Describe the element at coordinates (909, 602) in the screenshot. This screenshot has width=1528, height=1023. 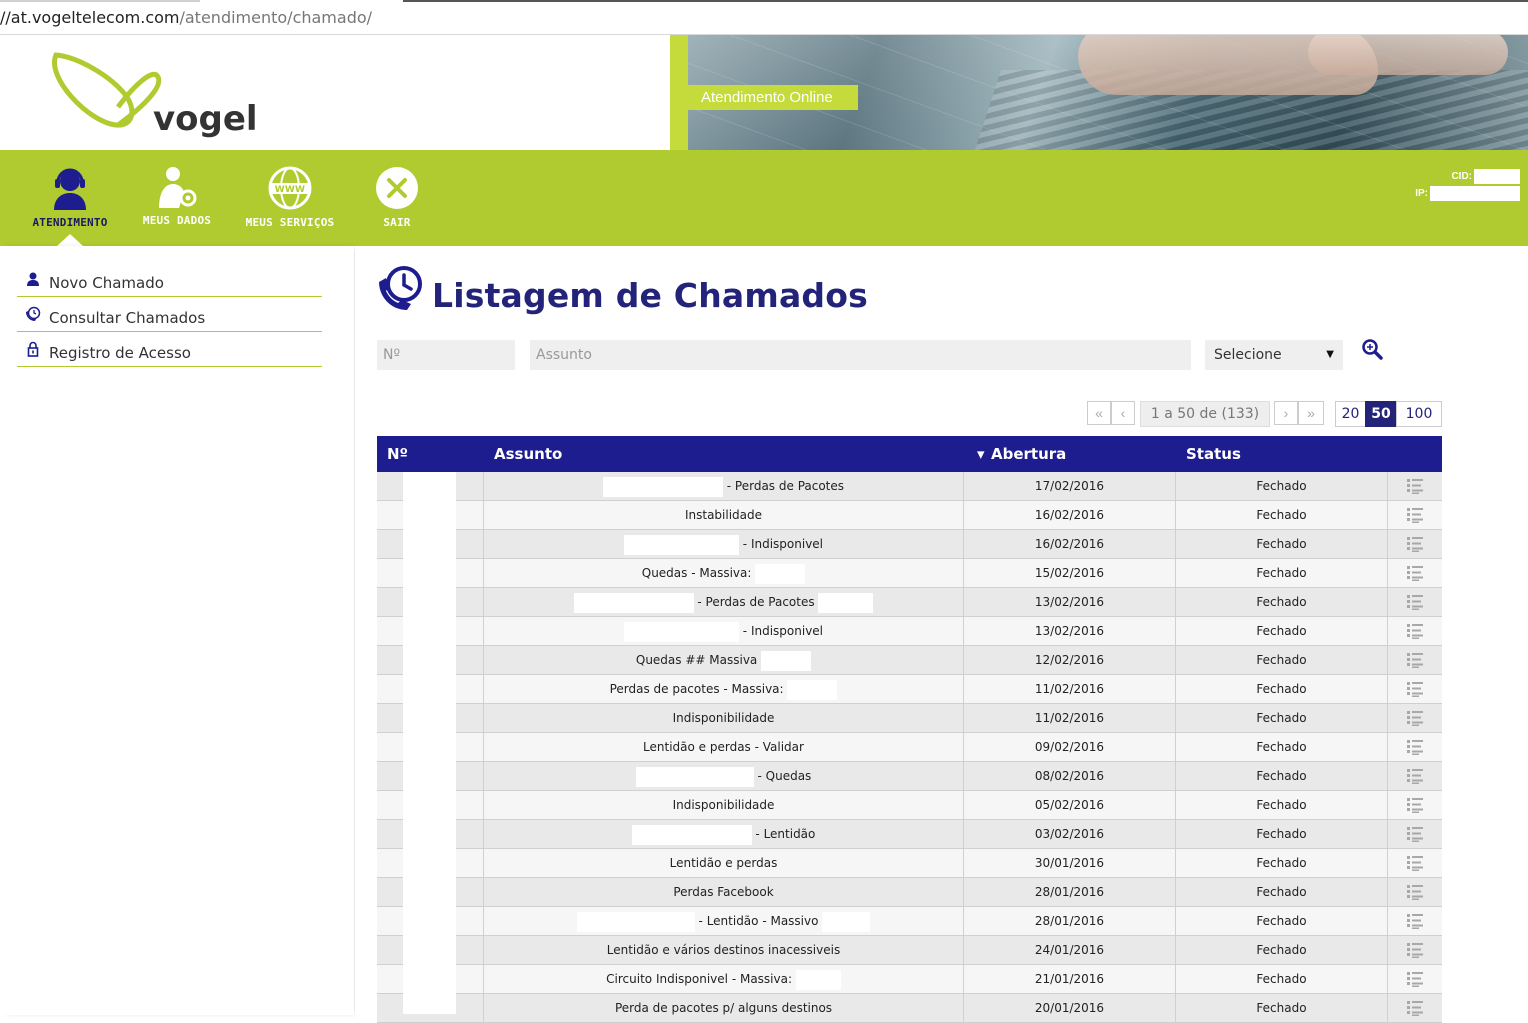
I see `table-row: - Perdas de Pacotes 13/02/2016 Fechado` at that location.